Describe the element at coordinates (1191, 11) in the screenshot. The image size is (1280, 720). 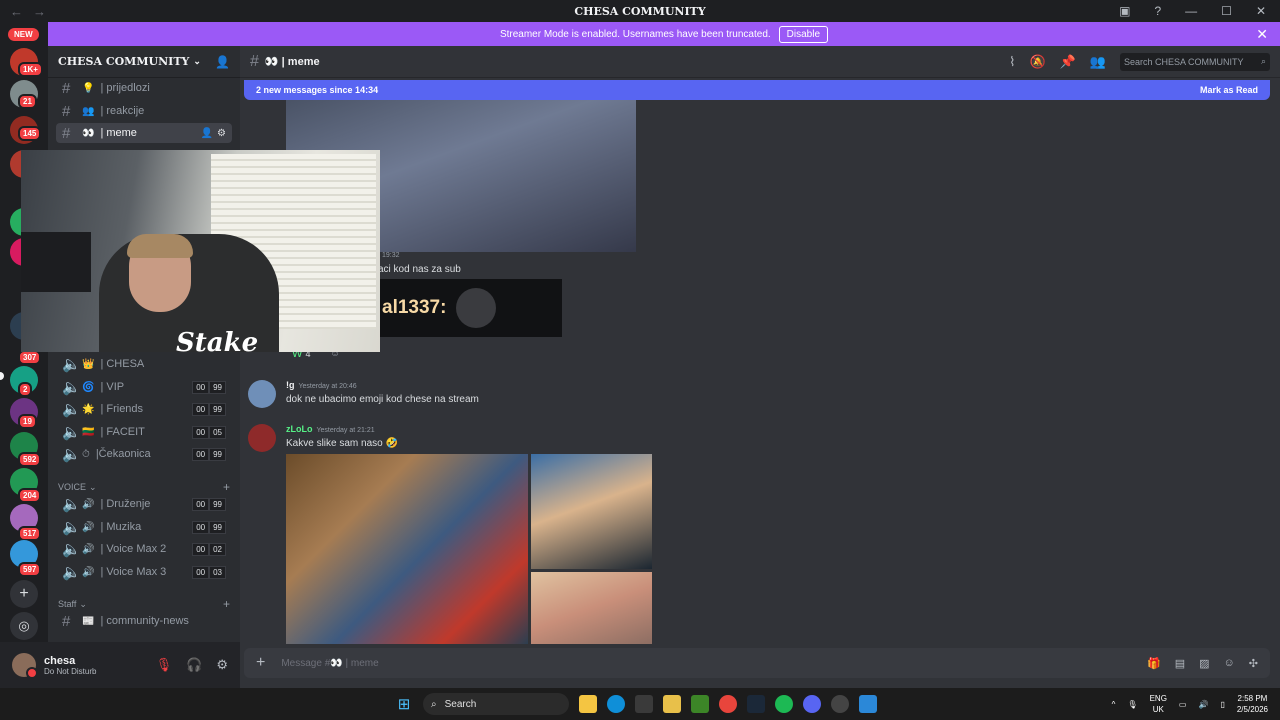
I see `minimize-button: —` at that location.